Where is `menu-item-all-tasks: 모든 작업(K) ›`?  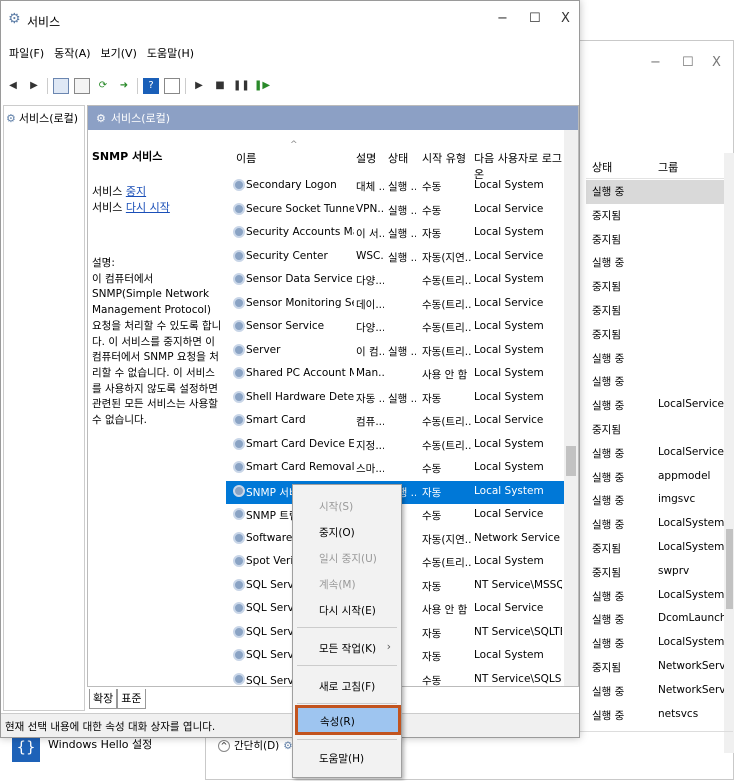 menu-item-all-tasks: 모든 작업(K) › is located at coordinates (347, 648).